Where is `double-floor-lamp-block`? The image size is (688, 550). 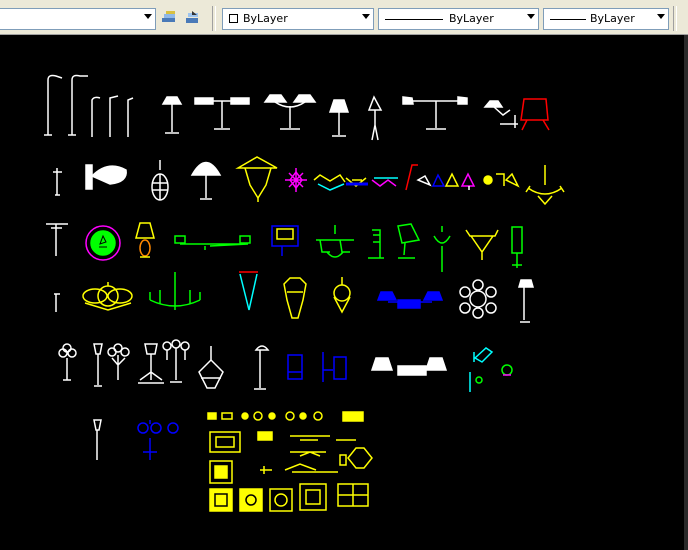
double-floor-lamp-block is located at coordinates (222, 113).